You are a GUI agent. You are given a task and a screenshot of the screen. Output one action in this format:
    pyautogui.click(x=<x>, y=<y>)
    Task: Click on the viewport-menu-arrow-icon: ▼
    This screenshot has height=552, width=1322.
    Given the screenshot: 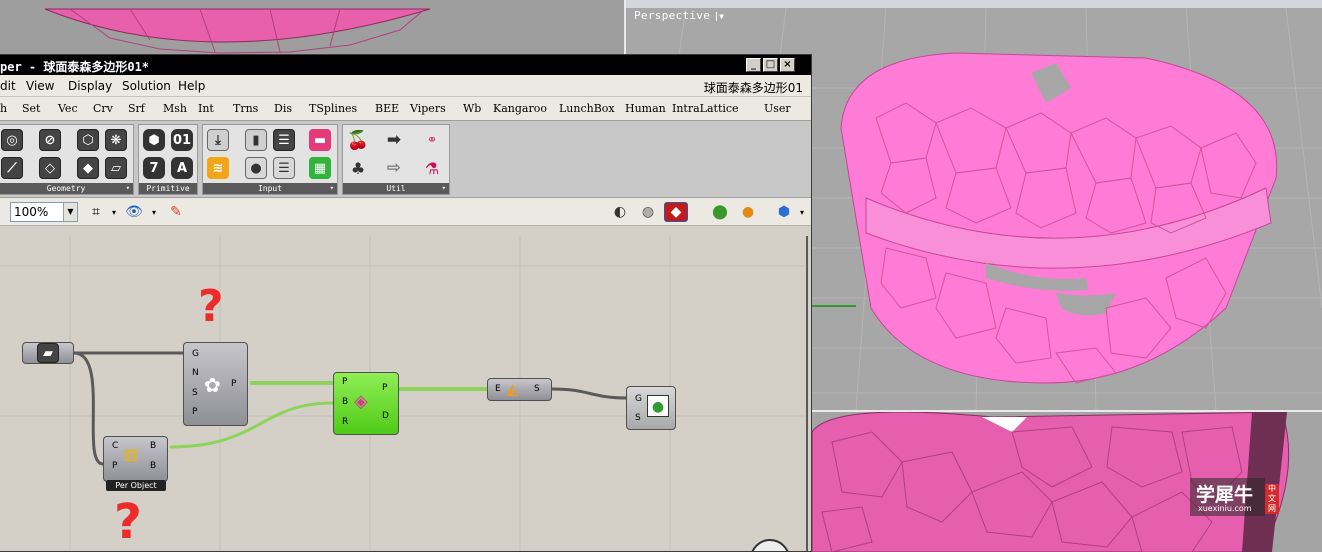 What is the action you would take?
    pyautogui.click(x=720, y=16)
    